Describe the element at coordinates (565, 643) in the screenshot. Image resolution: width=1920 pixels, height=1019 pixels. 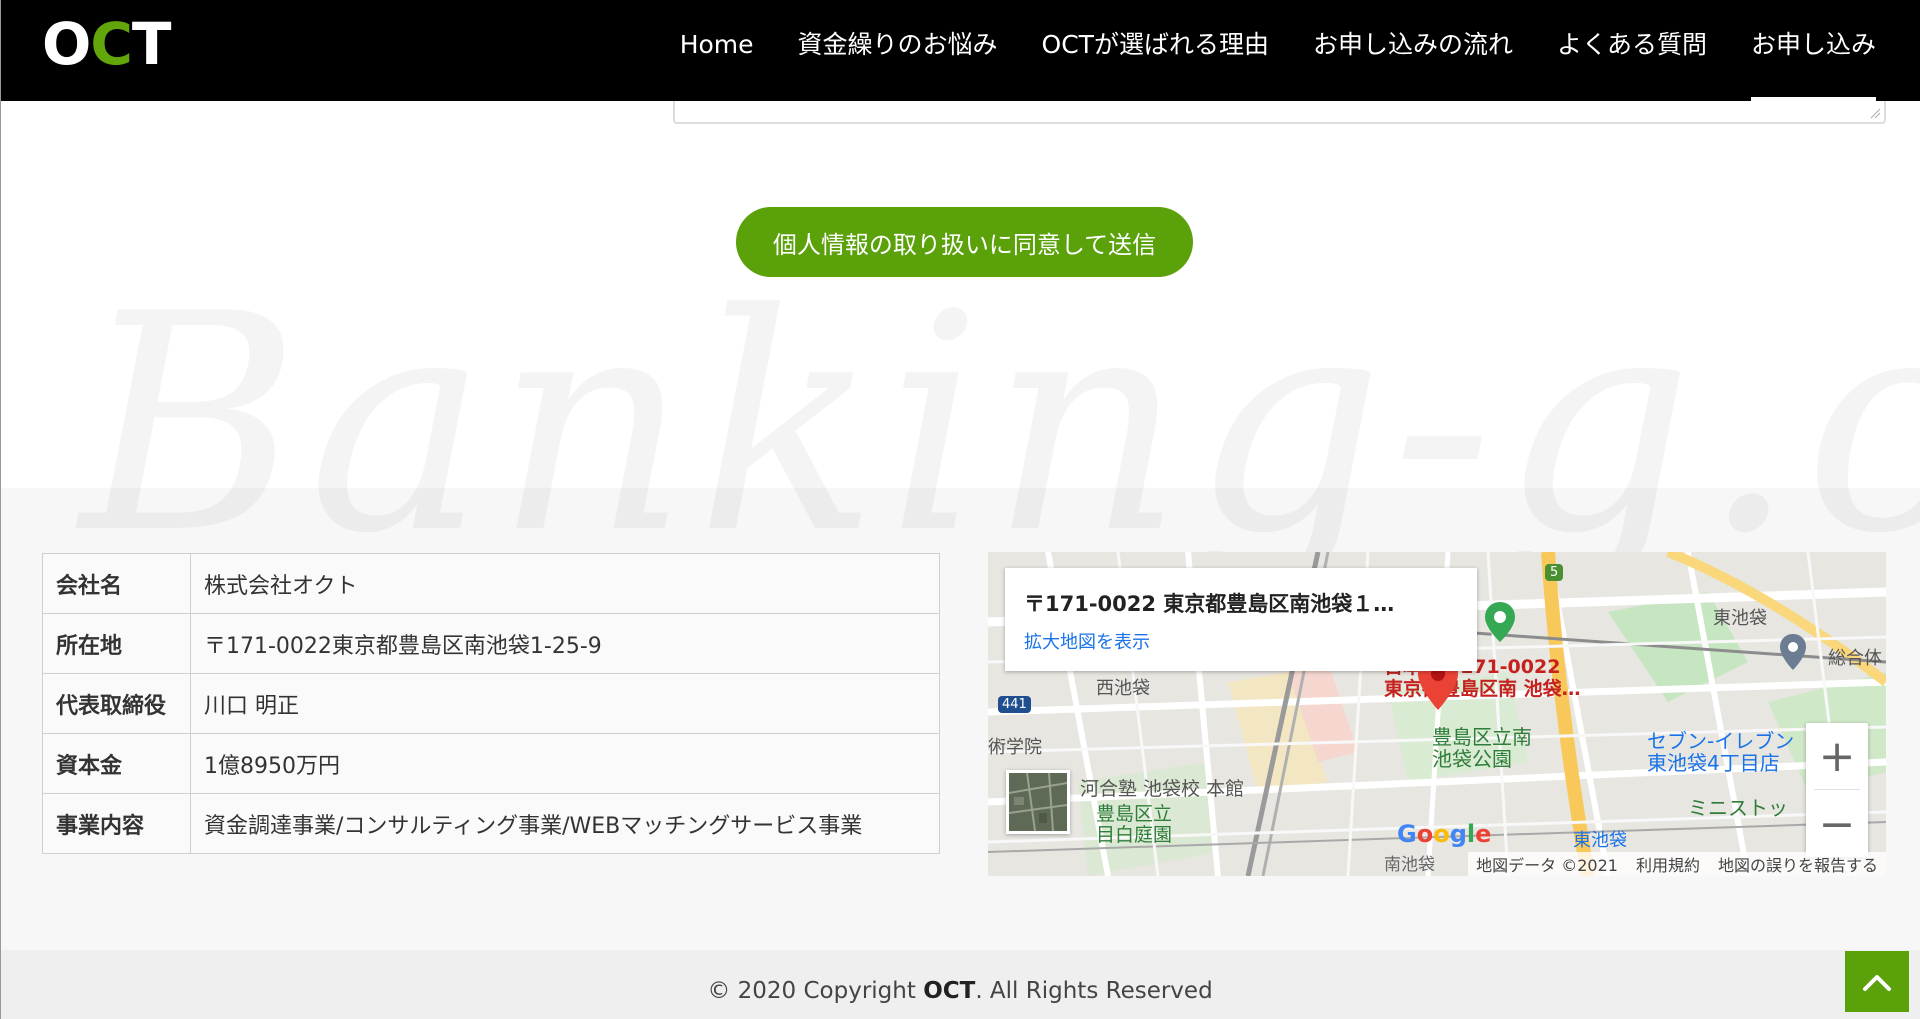
I see `row-value: 〒171-0022東京都豊島区南池袋1-25-9` at that location.